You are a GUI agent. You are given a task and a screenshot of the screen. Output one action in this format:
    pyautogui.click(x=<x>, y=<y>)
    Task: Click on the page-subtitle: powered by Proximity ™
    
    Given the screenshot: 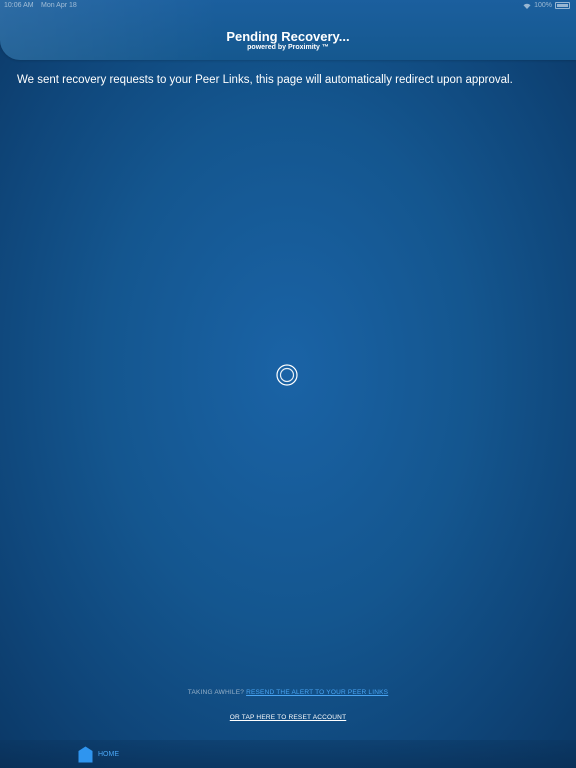 What is the action you would take?
    pyautogui.click(x=288, y=47)
    